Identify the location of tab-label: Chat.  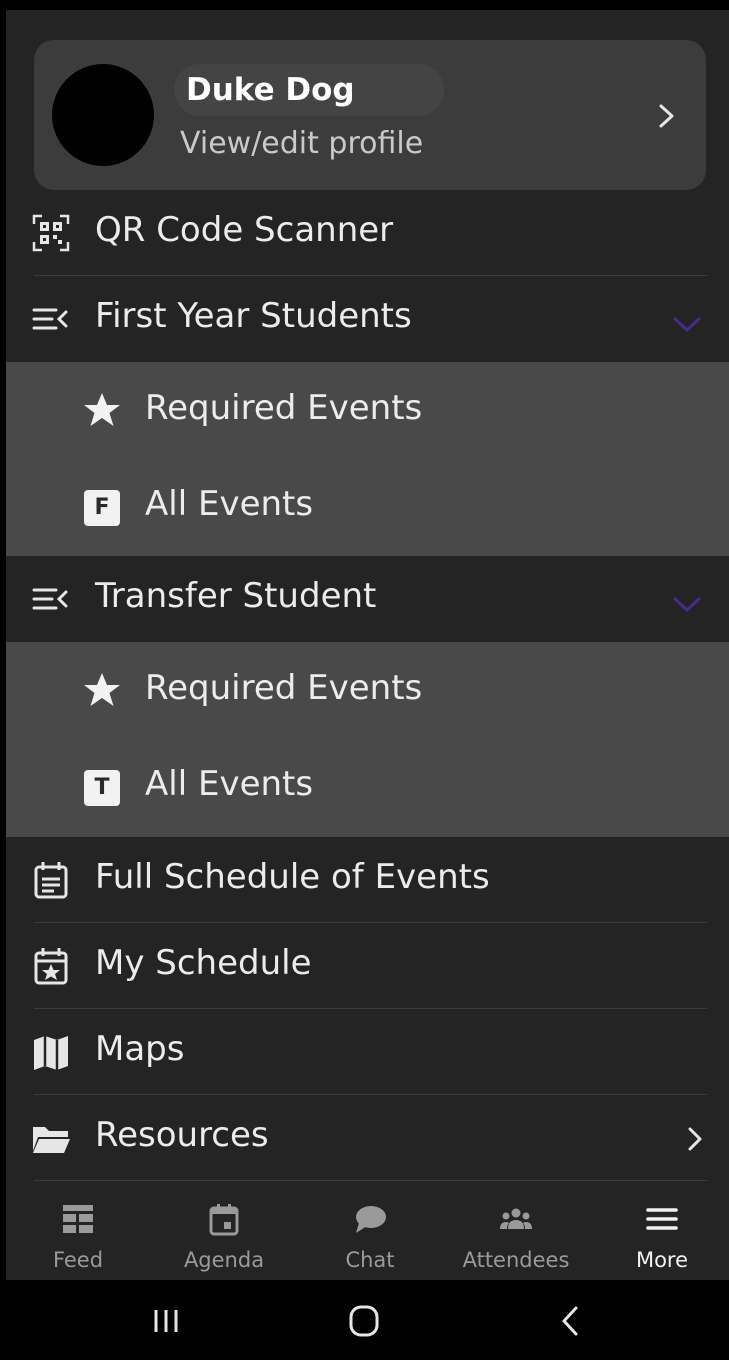
(370, 1260).